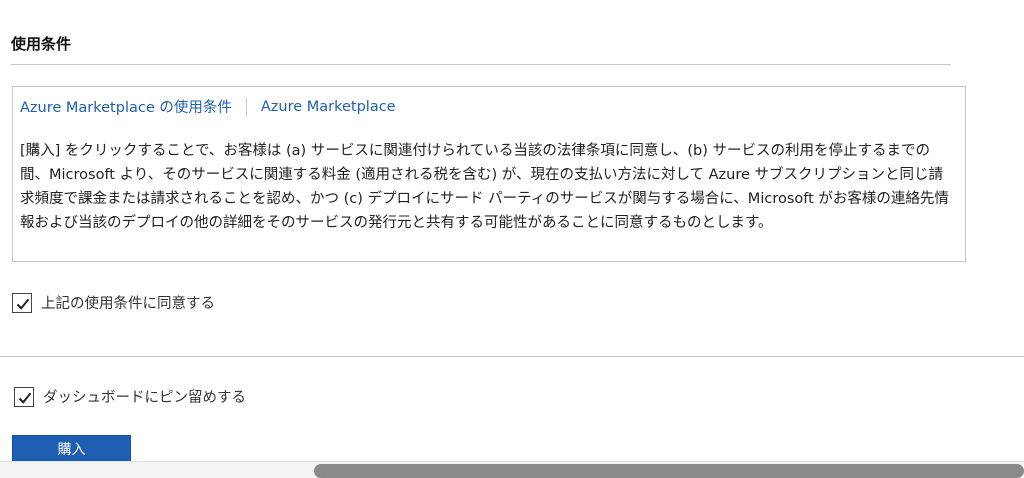  I want to click on horizontal-scrollbar-thumb, so click(669, 471).